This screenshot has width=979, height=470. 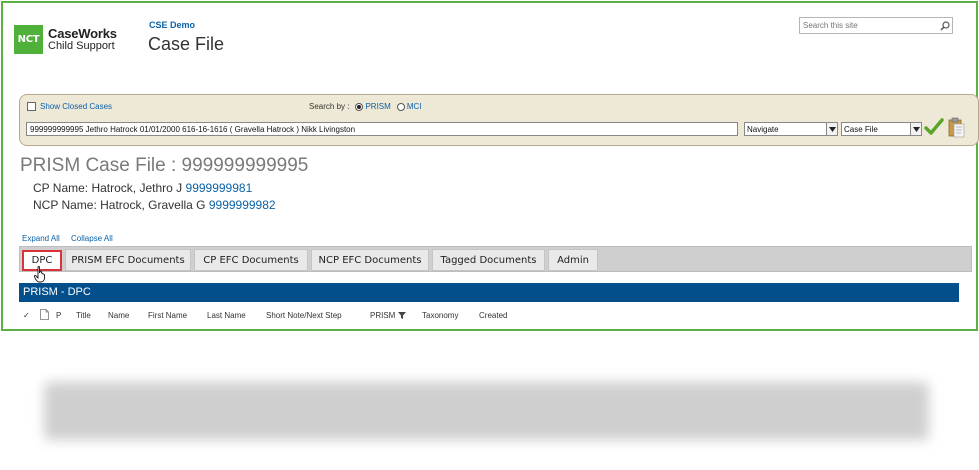 What do you see at coordinates (370, 260) in the screenshot?
I see `tab-ncp-efc-documents: NCP EFC Documents` at bounding box center [370, 260].